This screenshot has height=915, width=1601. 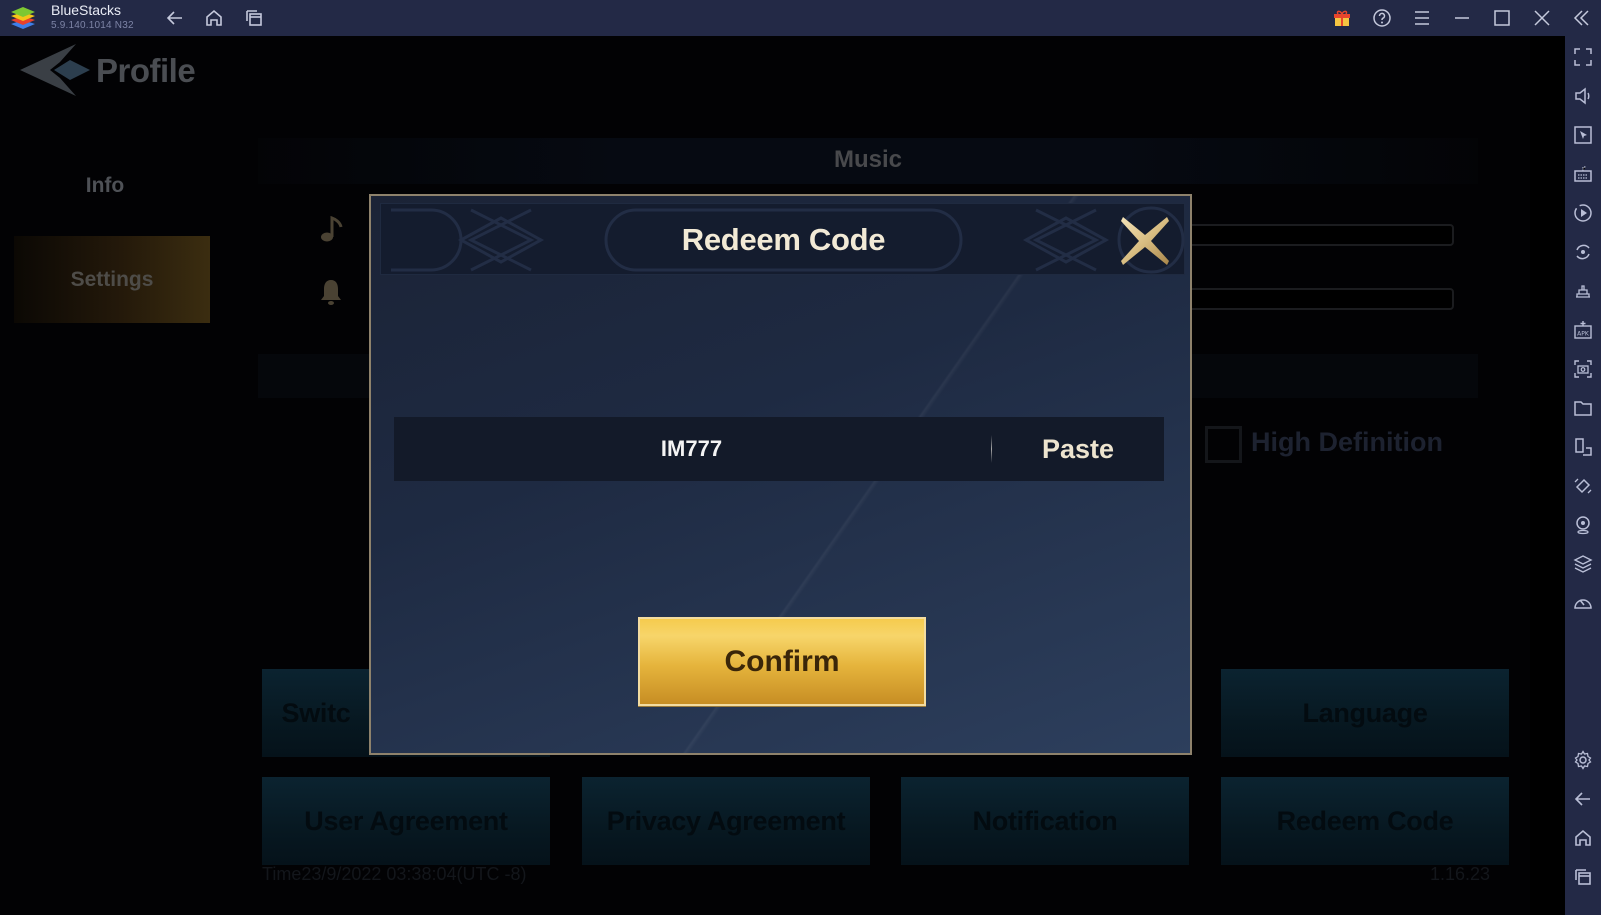 I want to click on high-definition-checkbox, so click(x=1223, y=444).